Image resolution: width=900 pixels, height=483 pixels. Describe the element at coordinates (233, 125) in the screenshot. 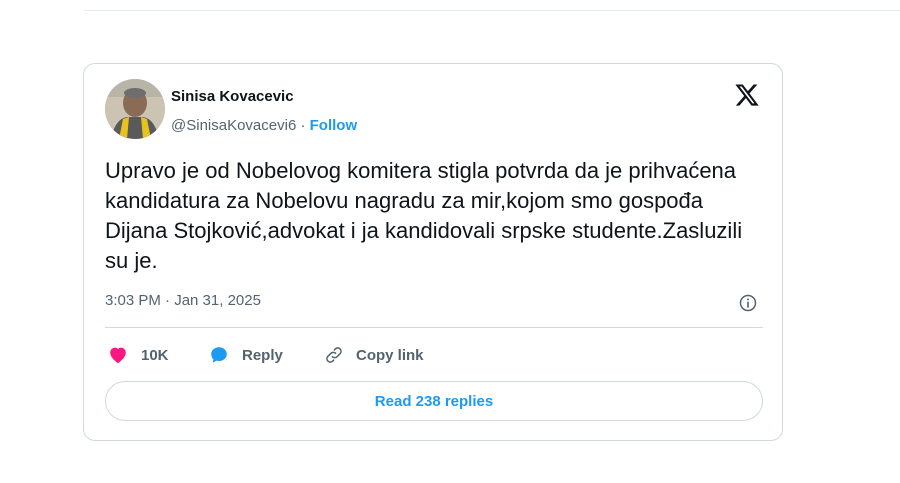

I see `author-handle: @SinisaKovacevi6` at that location.